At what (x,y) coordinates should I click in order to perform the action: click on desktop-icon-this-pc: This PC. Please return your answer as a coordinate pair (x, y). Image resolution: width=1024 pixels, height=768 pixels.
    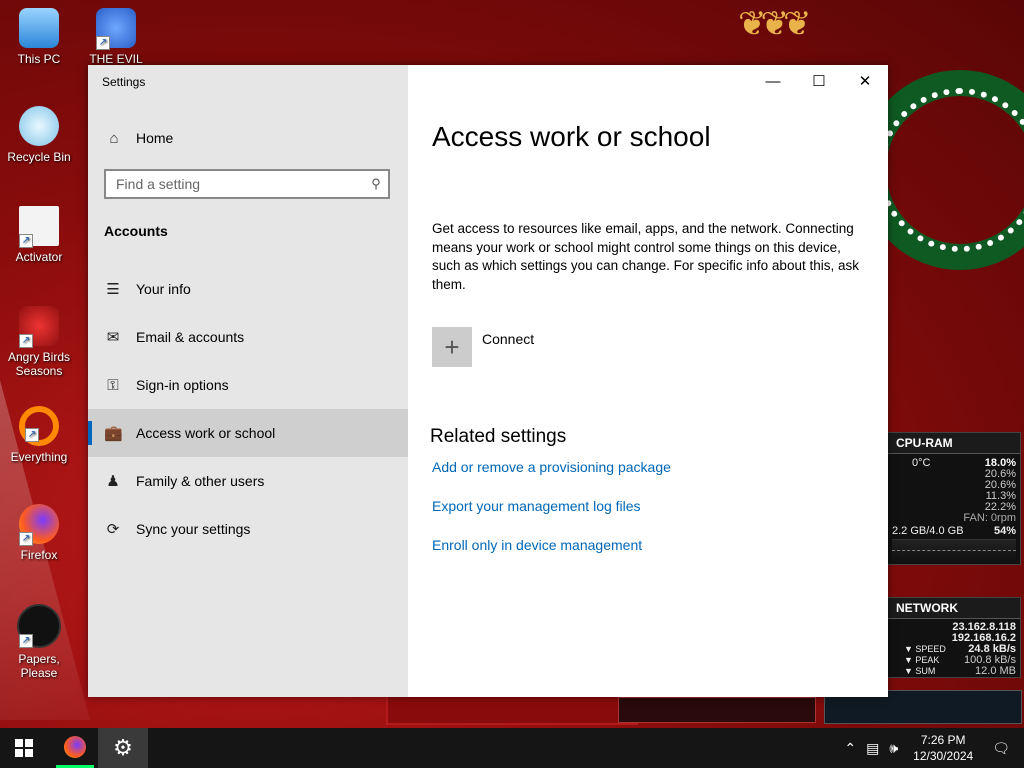
    Looking at the image, I should click on (39, 37).